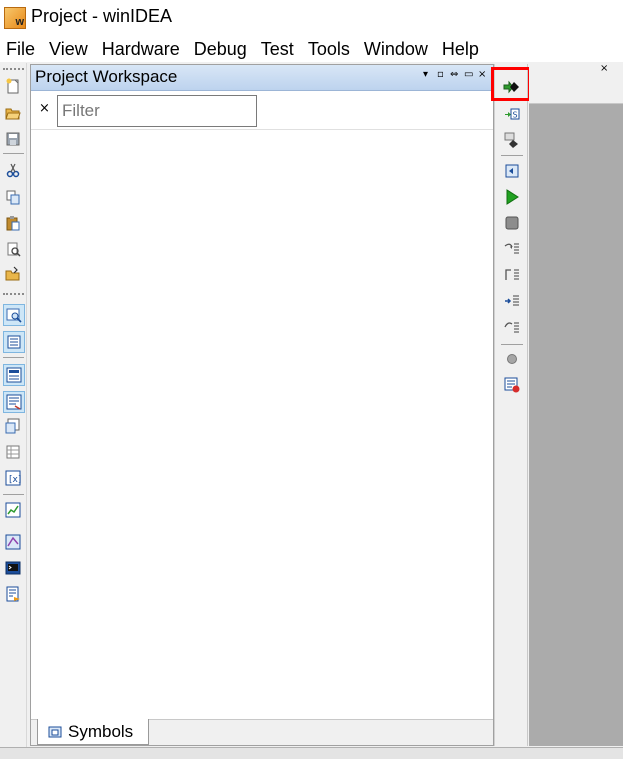  I want to click on panel-tab-strip: Symbols, so click(262, 732).